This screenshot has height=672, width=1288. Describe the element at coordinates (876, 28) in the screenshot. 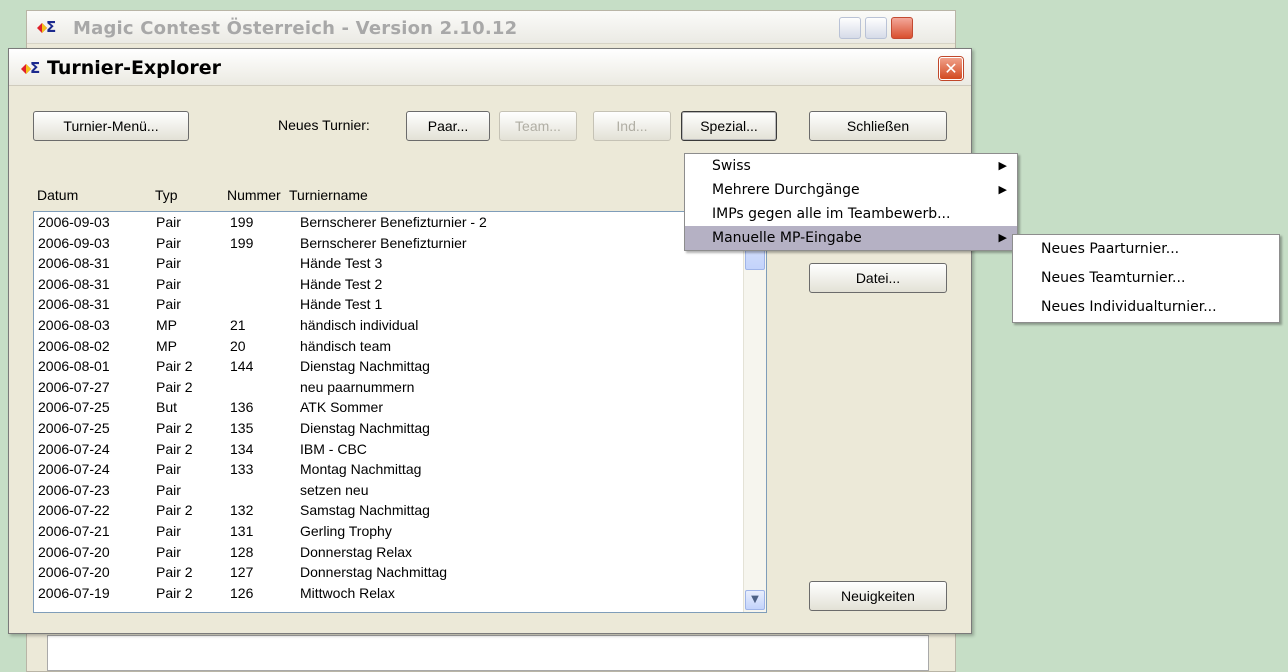

I see `maximize-button` at that location.